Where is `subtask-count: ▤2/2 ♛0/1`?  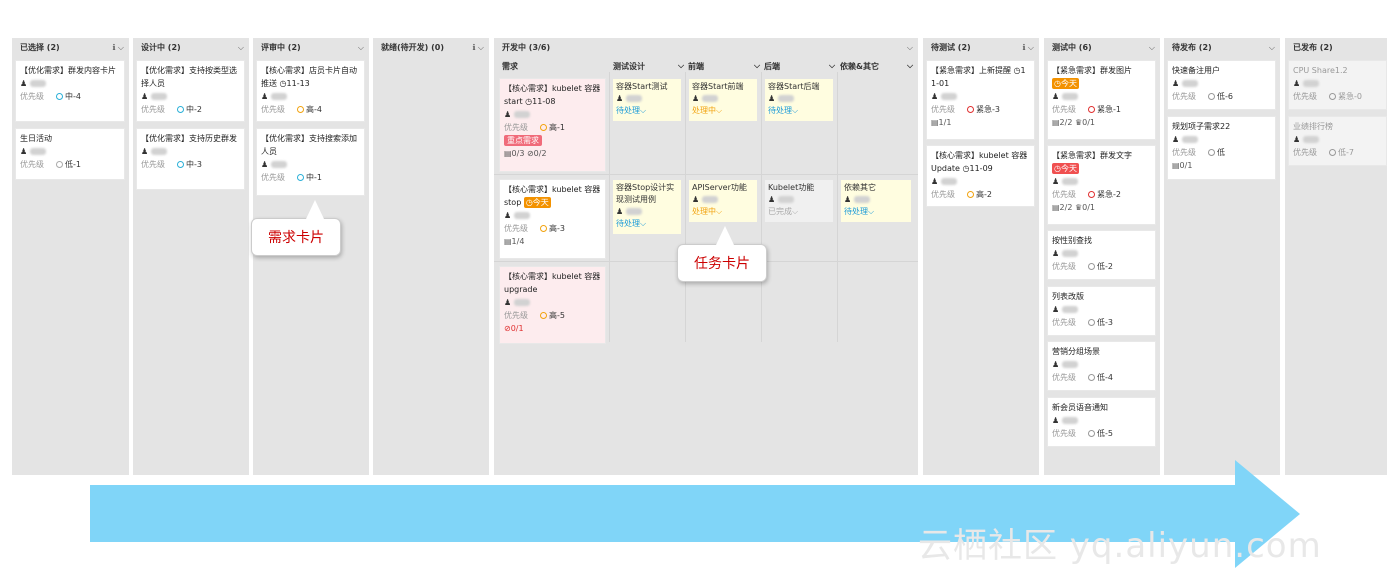
subtask-count: ▤2/2 ♛0/1 is located at coordinates (1074, 207).